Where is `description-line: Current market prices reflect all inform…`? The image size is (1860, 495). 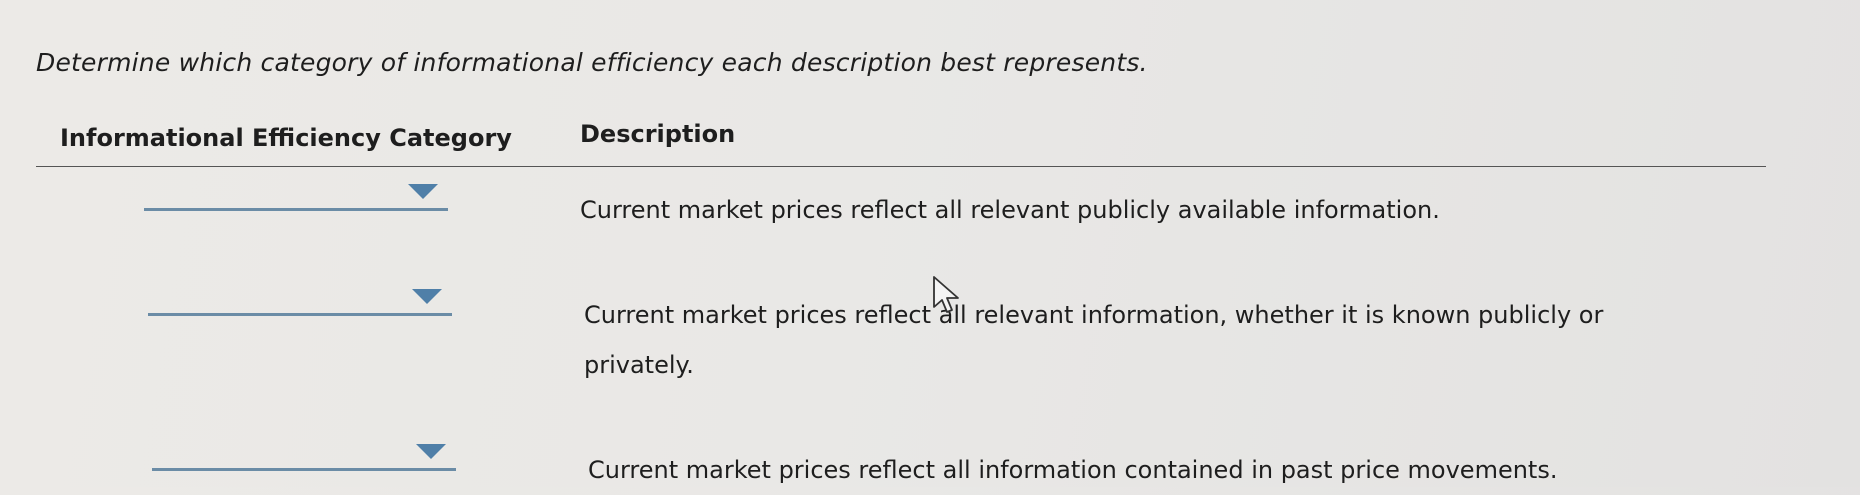
description-line: Current market prices reflect all inform… is located at coordinates (1073, 470).